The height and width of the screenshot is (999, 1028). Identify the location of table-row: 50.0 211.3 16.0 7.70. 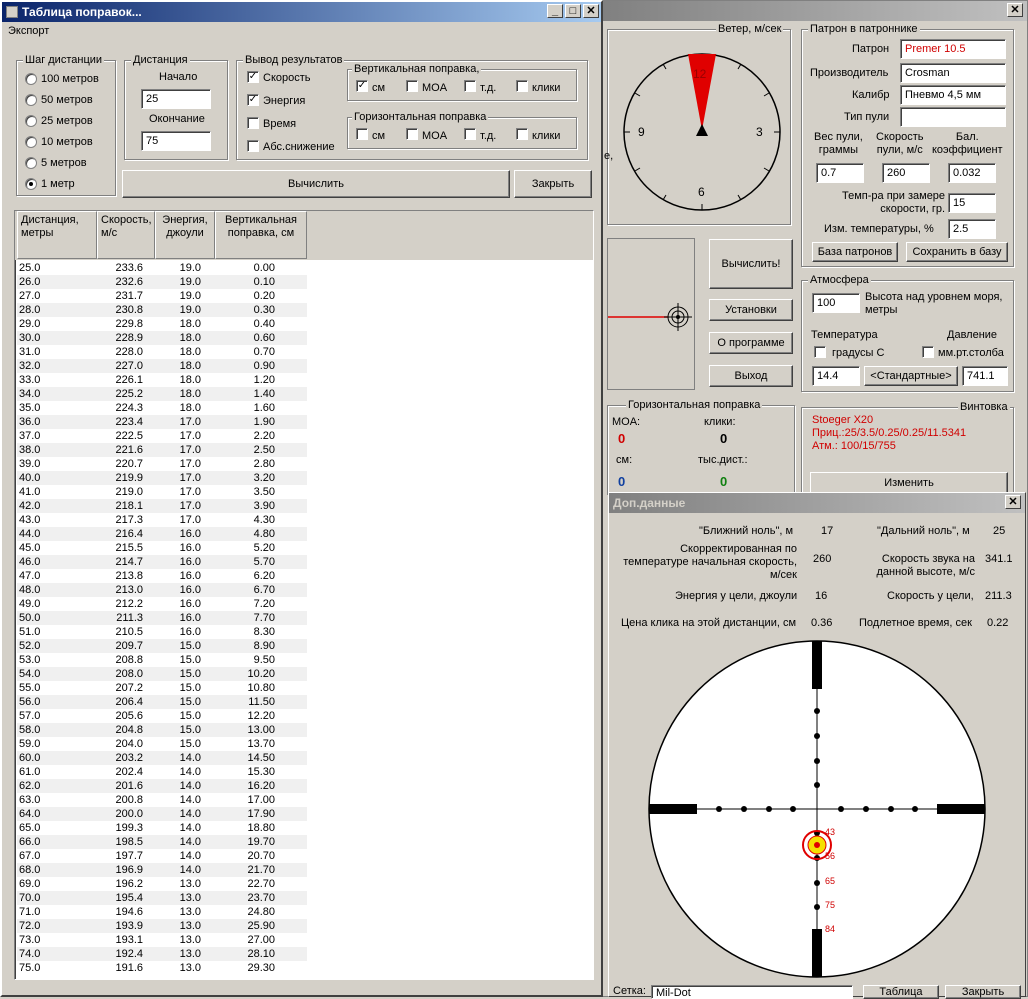
(162, 618).